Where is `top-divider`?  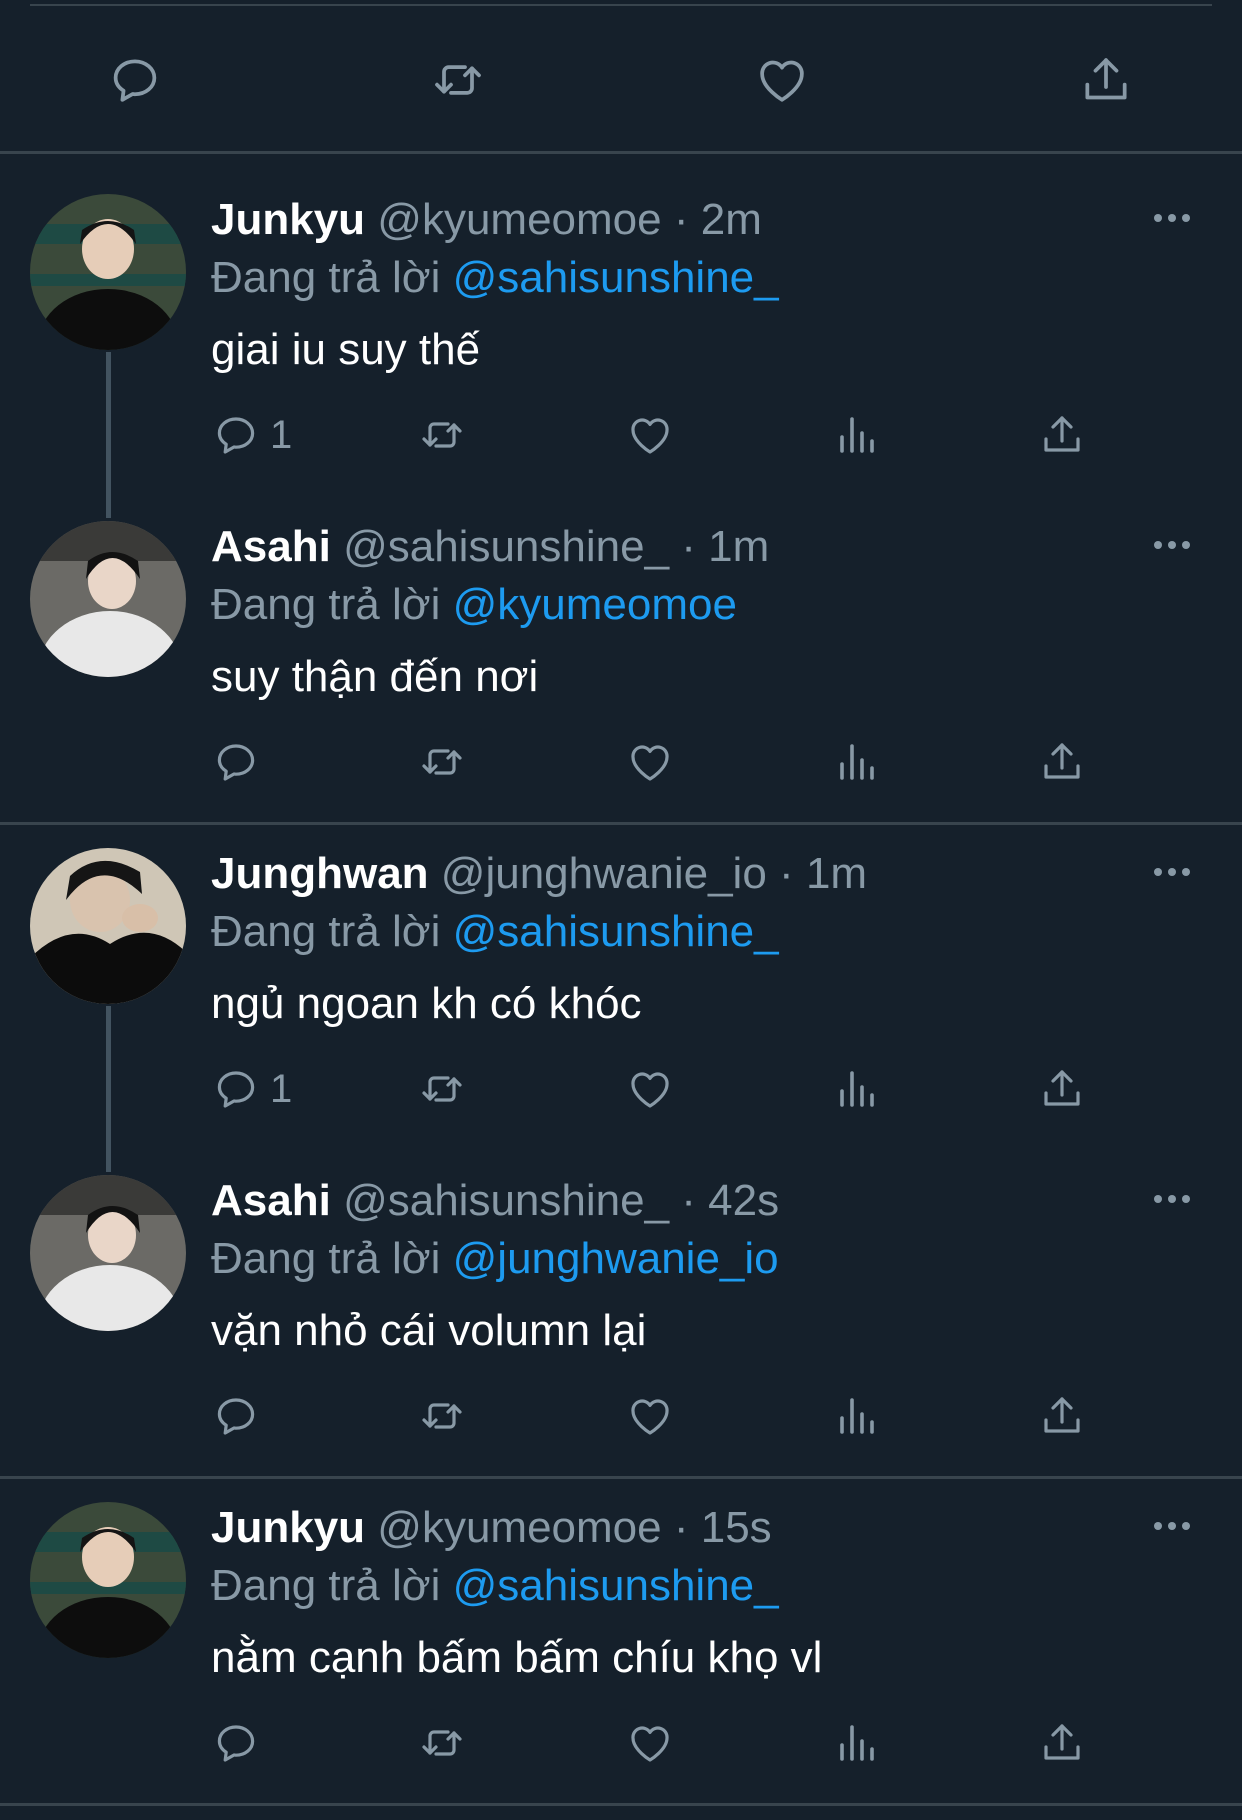
top-divider is located at coordinates (621, 5).